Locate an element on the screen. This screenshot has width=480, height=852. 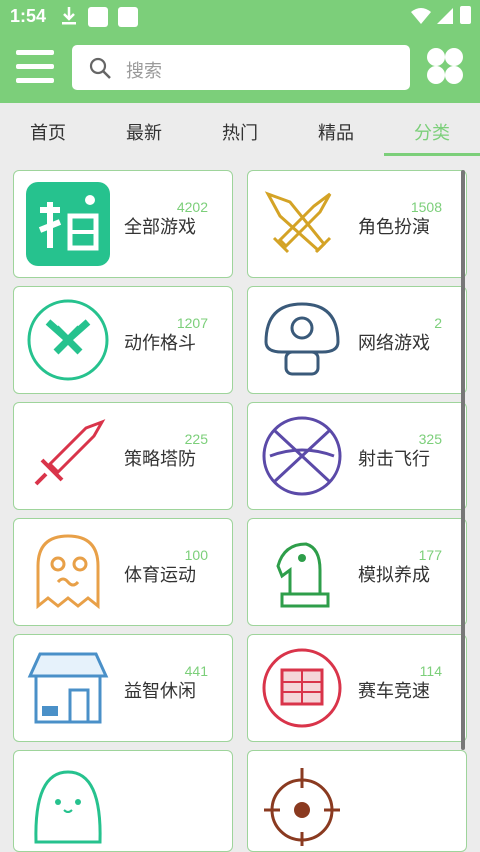
status-time: 1:54 is located at coordinates (28, 16).